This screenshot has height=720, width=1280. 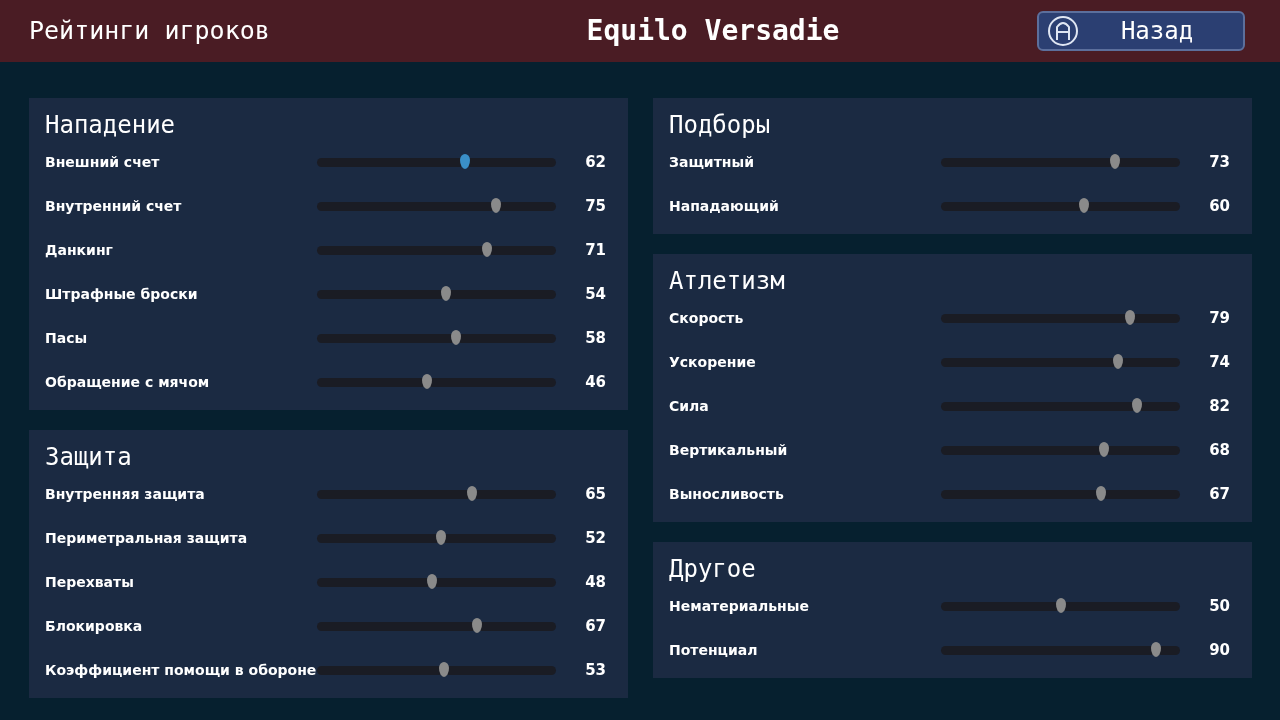 What do you see at coordinates (89, 457) in the screenshot?
I see `section-title: Защита` at bounding box center [89, 457].